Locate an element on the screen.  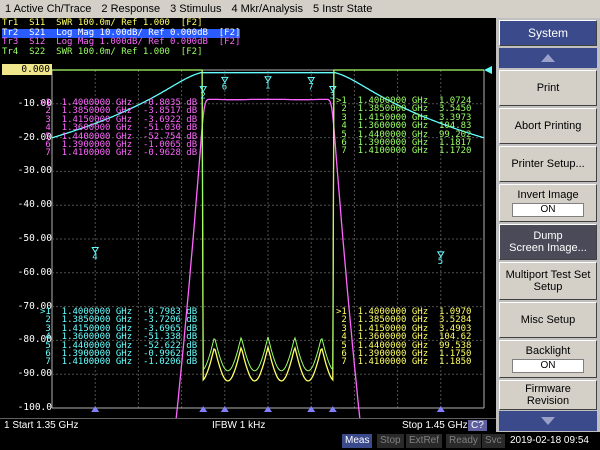
marker-label: 1 is located at coordinates (267, 87).